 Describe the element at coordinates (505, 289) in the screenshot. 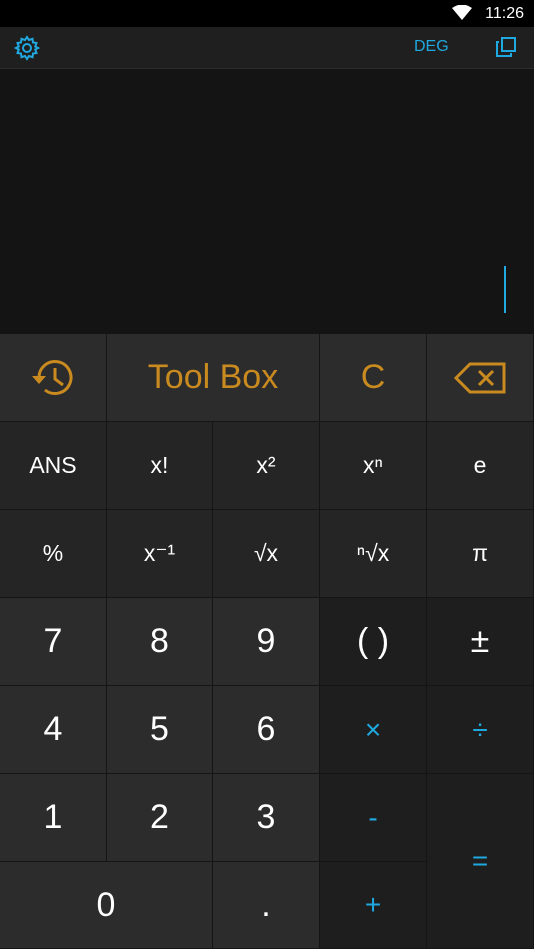

I see `text-cursor` at that location.